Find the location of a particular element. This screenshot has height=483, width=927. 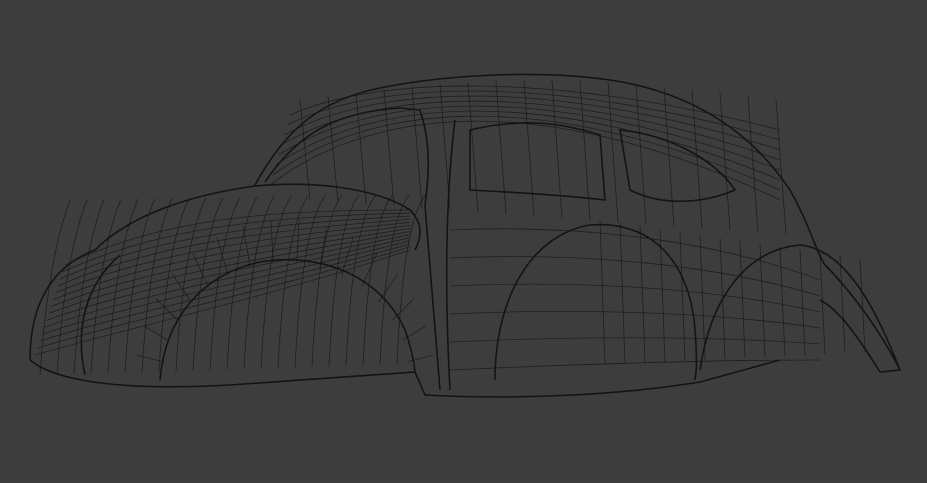

rear-fender-tail is located at coordinates (860, 318).